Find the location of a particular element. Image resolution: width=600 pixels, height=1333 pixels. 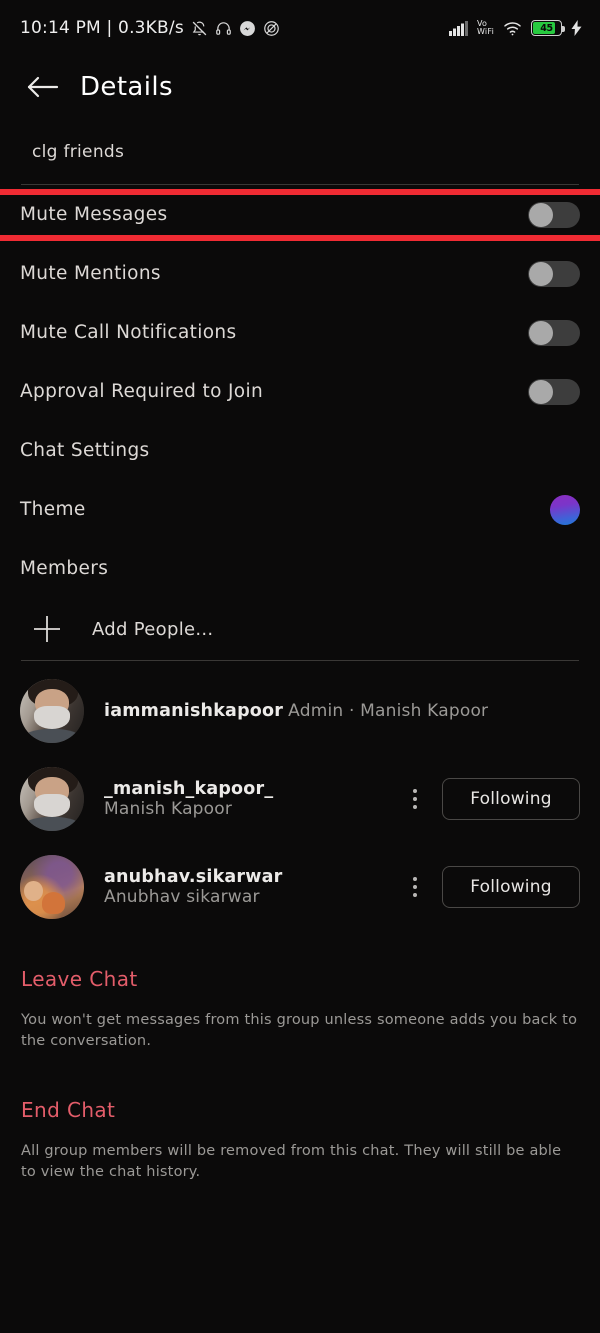

setting-label-mute-call-notifications: Mute Call Notifications is located at coordinates (128, 332).